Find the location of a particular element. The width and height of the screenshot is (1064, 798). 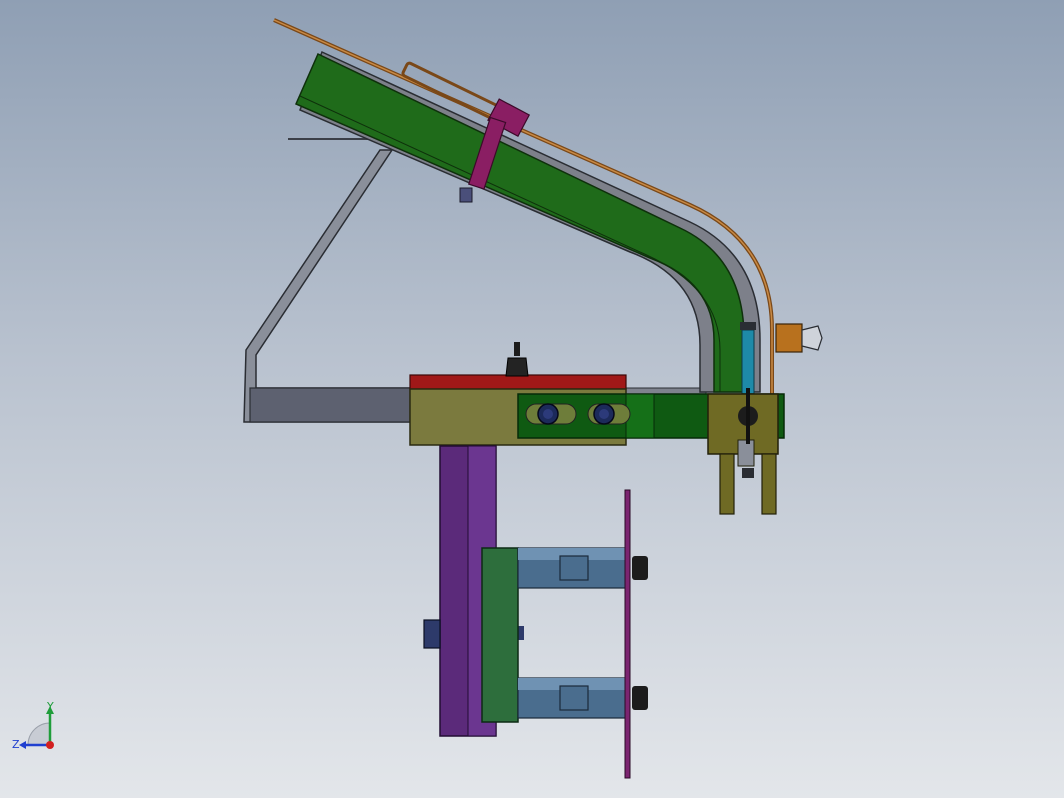

toggle-knob-icon is located at coordinates (517, 359).